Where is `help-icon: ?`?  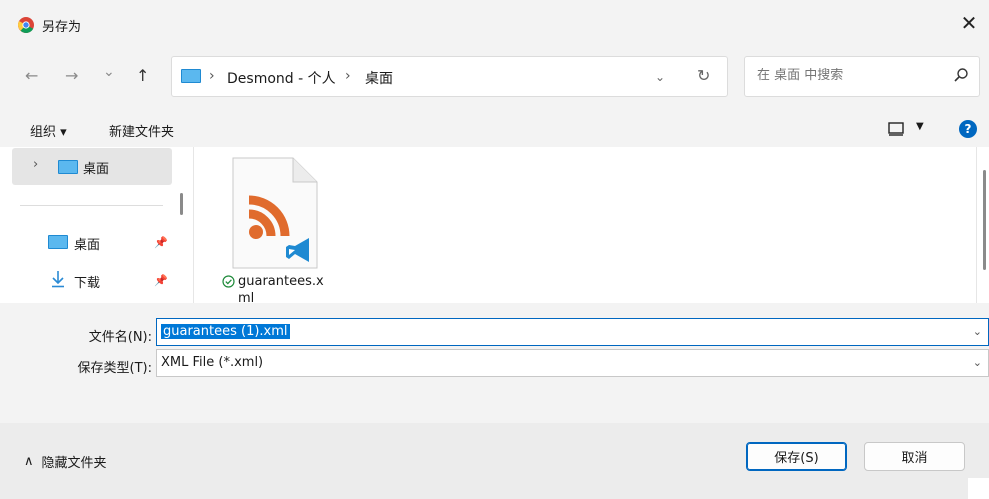
help-icon: ? is located at coordinates (968, 129).